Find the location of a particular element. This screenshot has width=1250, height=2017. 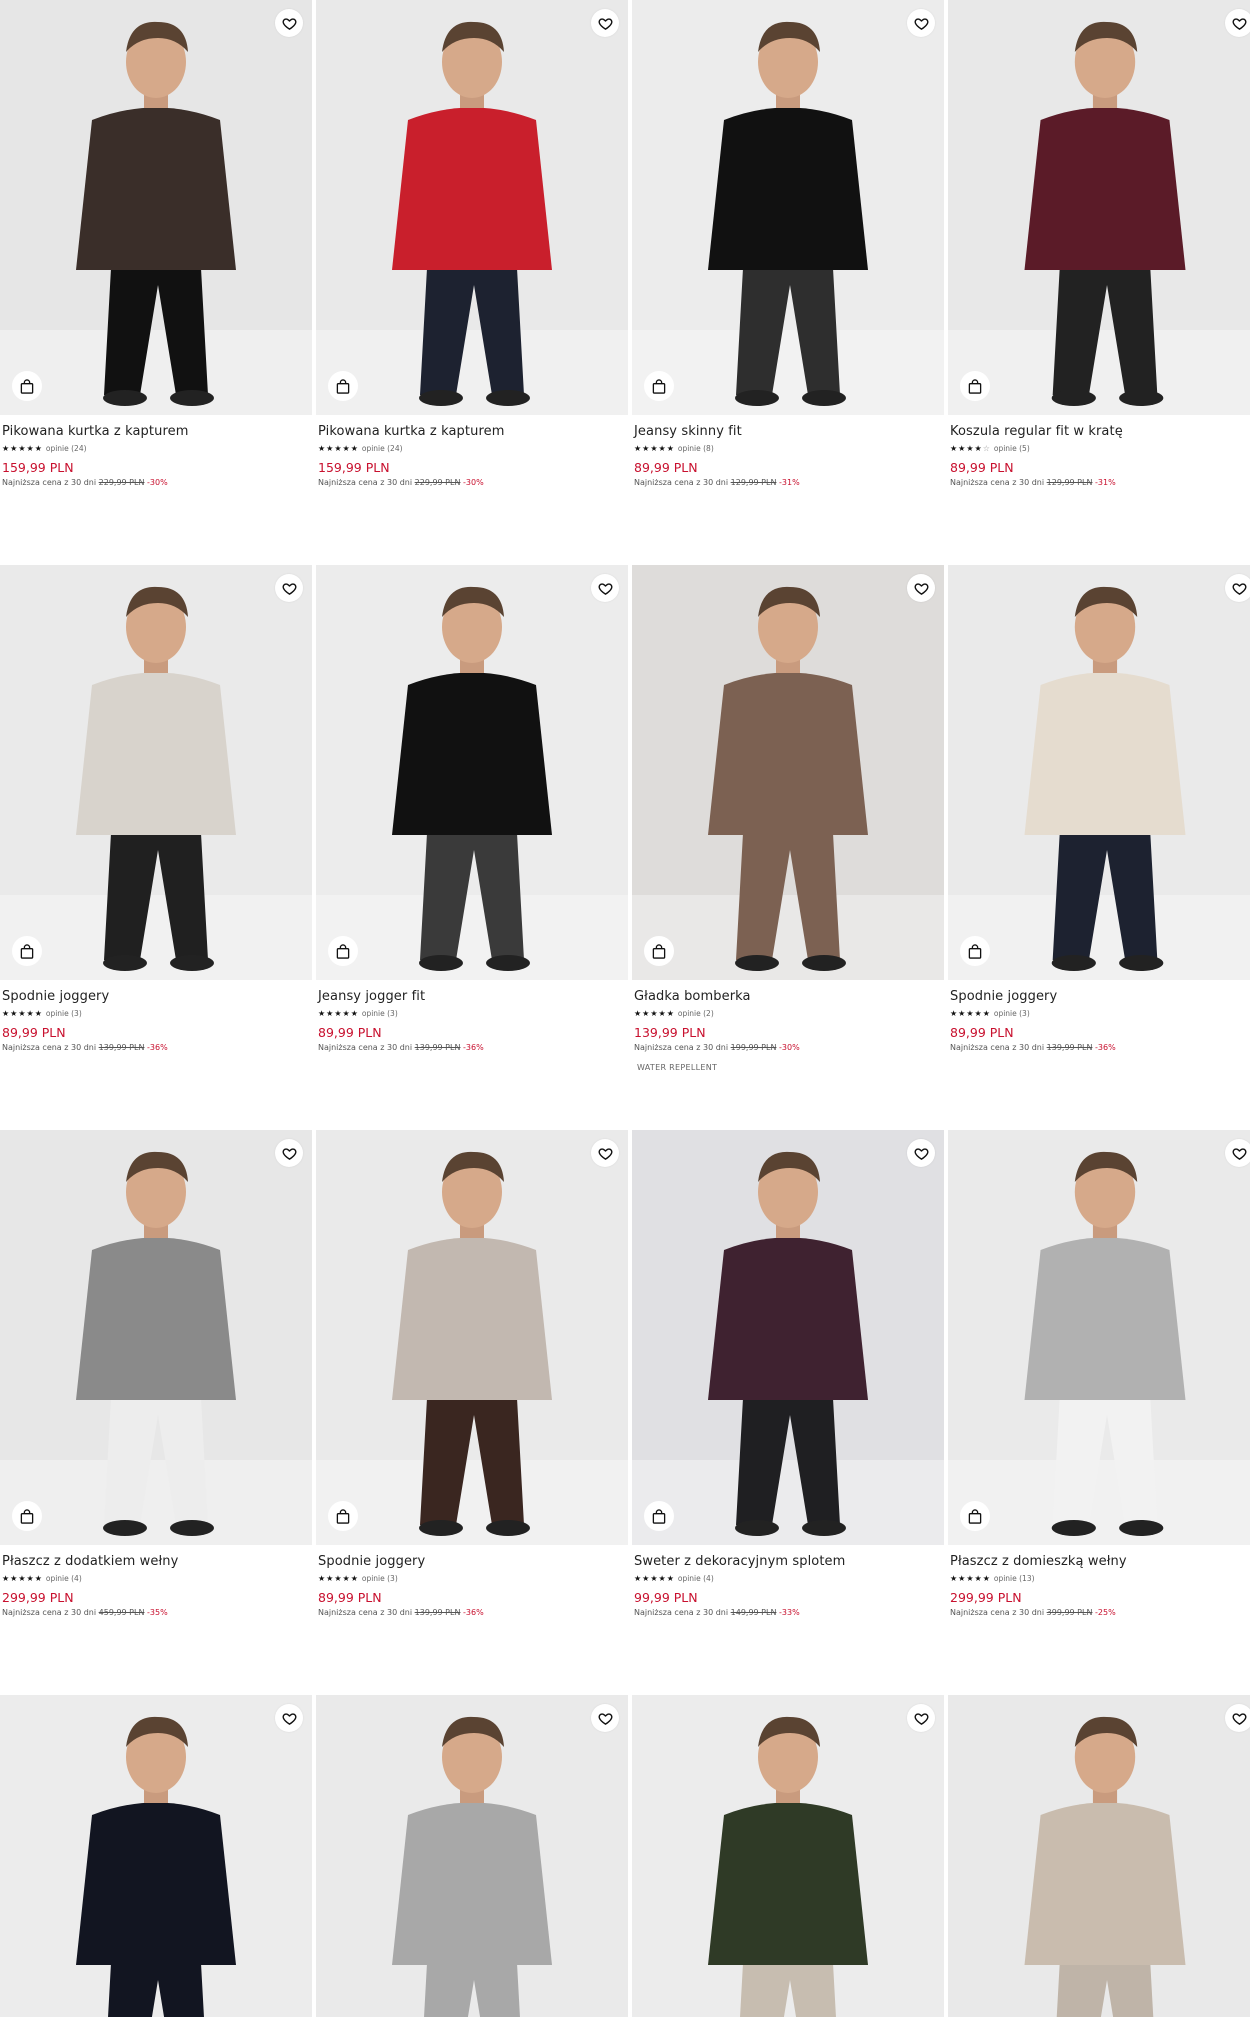

product-name: Jeansy jogger fit is located at coordinates (472, 996).